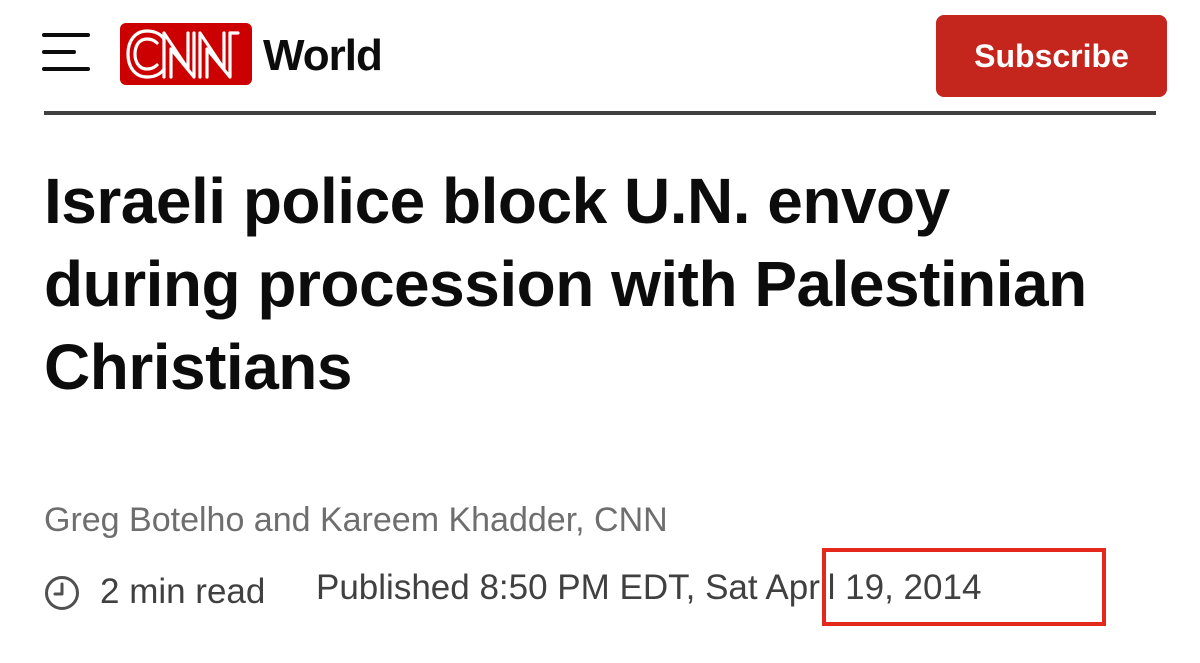  What do you see at coordinates (183, 54) in the screenshot?
I see `cnn-logo-icon` at bounding box center [183, 54].